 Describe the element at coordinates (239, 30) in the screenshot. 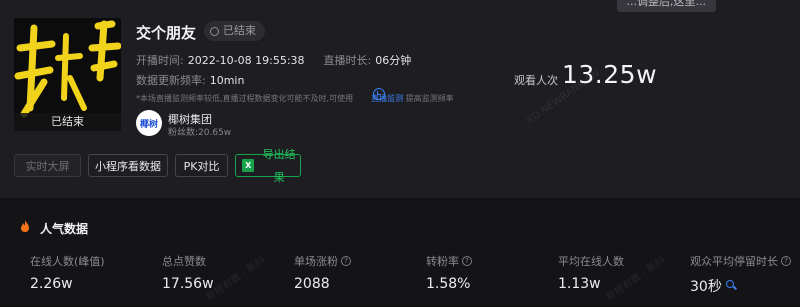

I see `status-badge-label: 已结束` at that location.